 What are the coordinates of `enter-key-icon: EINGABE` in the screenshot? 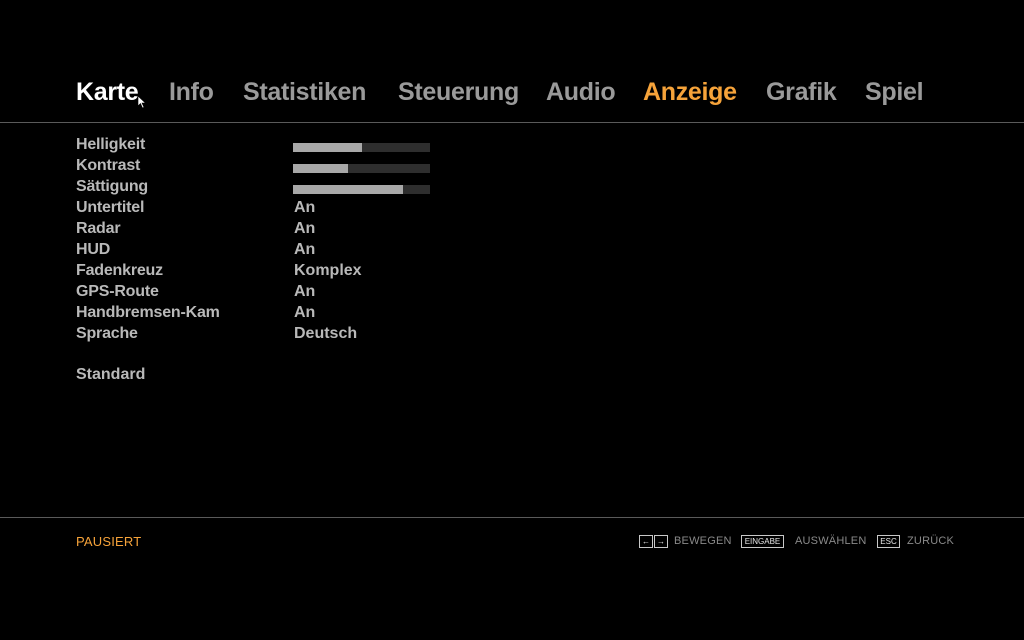 It's located at (762, 541).